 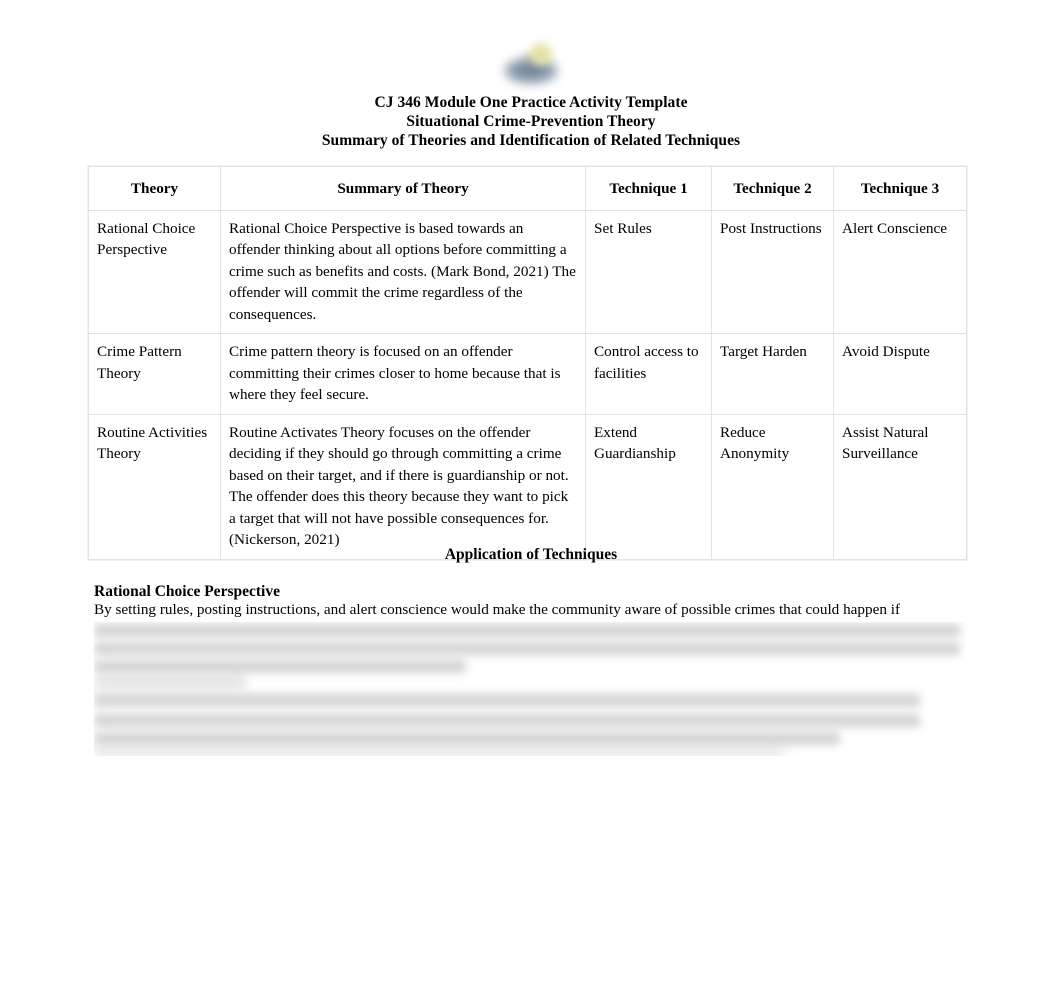 What do you see at coordinates (154, 271) in the screenshot?
I see `cell-theory: Rational Choice Perspective` at bounding box center [154, 271].